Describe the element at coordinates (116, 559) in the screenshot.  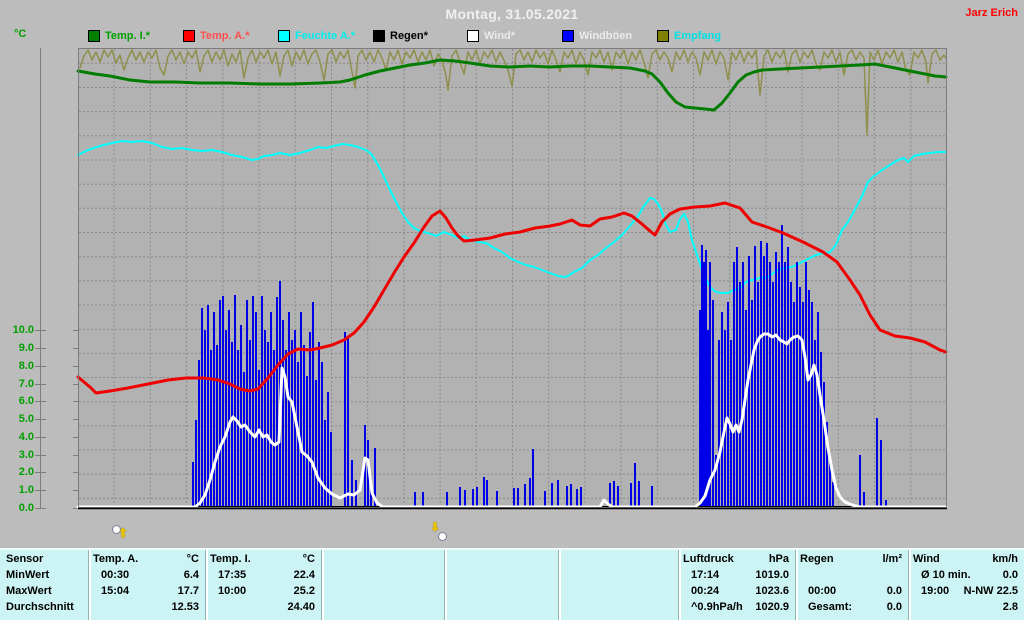
I see `cell-label: Temp. A.` at that location.